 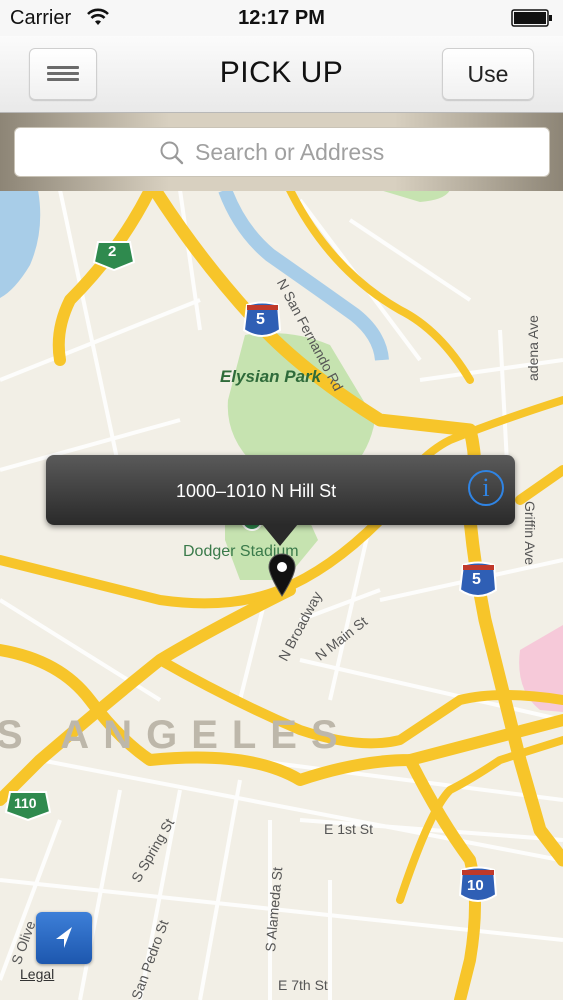 I want to click on battery-icon, so click(x=531, y=18).